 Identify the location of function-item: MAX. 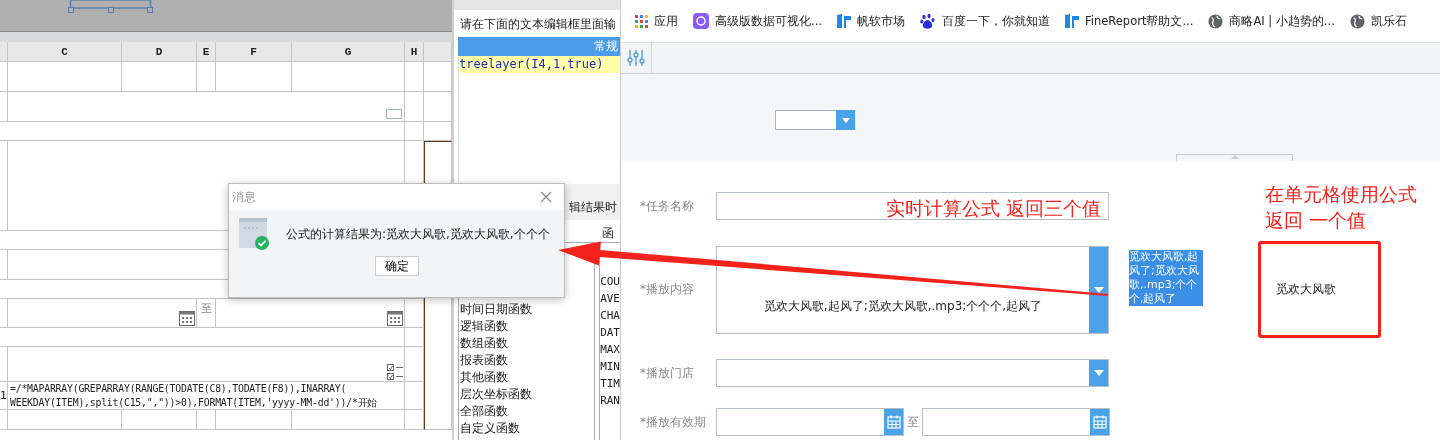
(610, 349).